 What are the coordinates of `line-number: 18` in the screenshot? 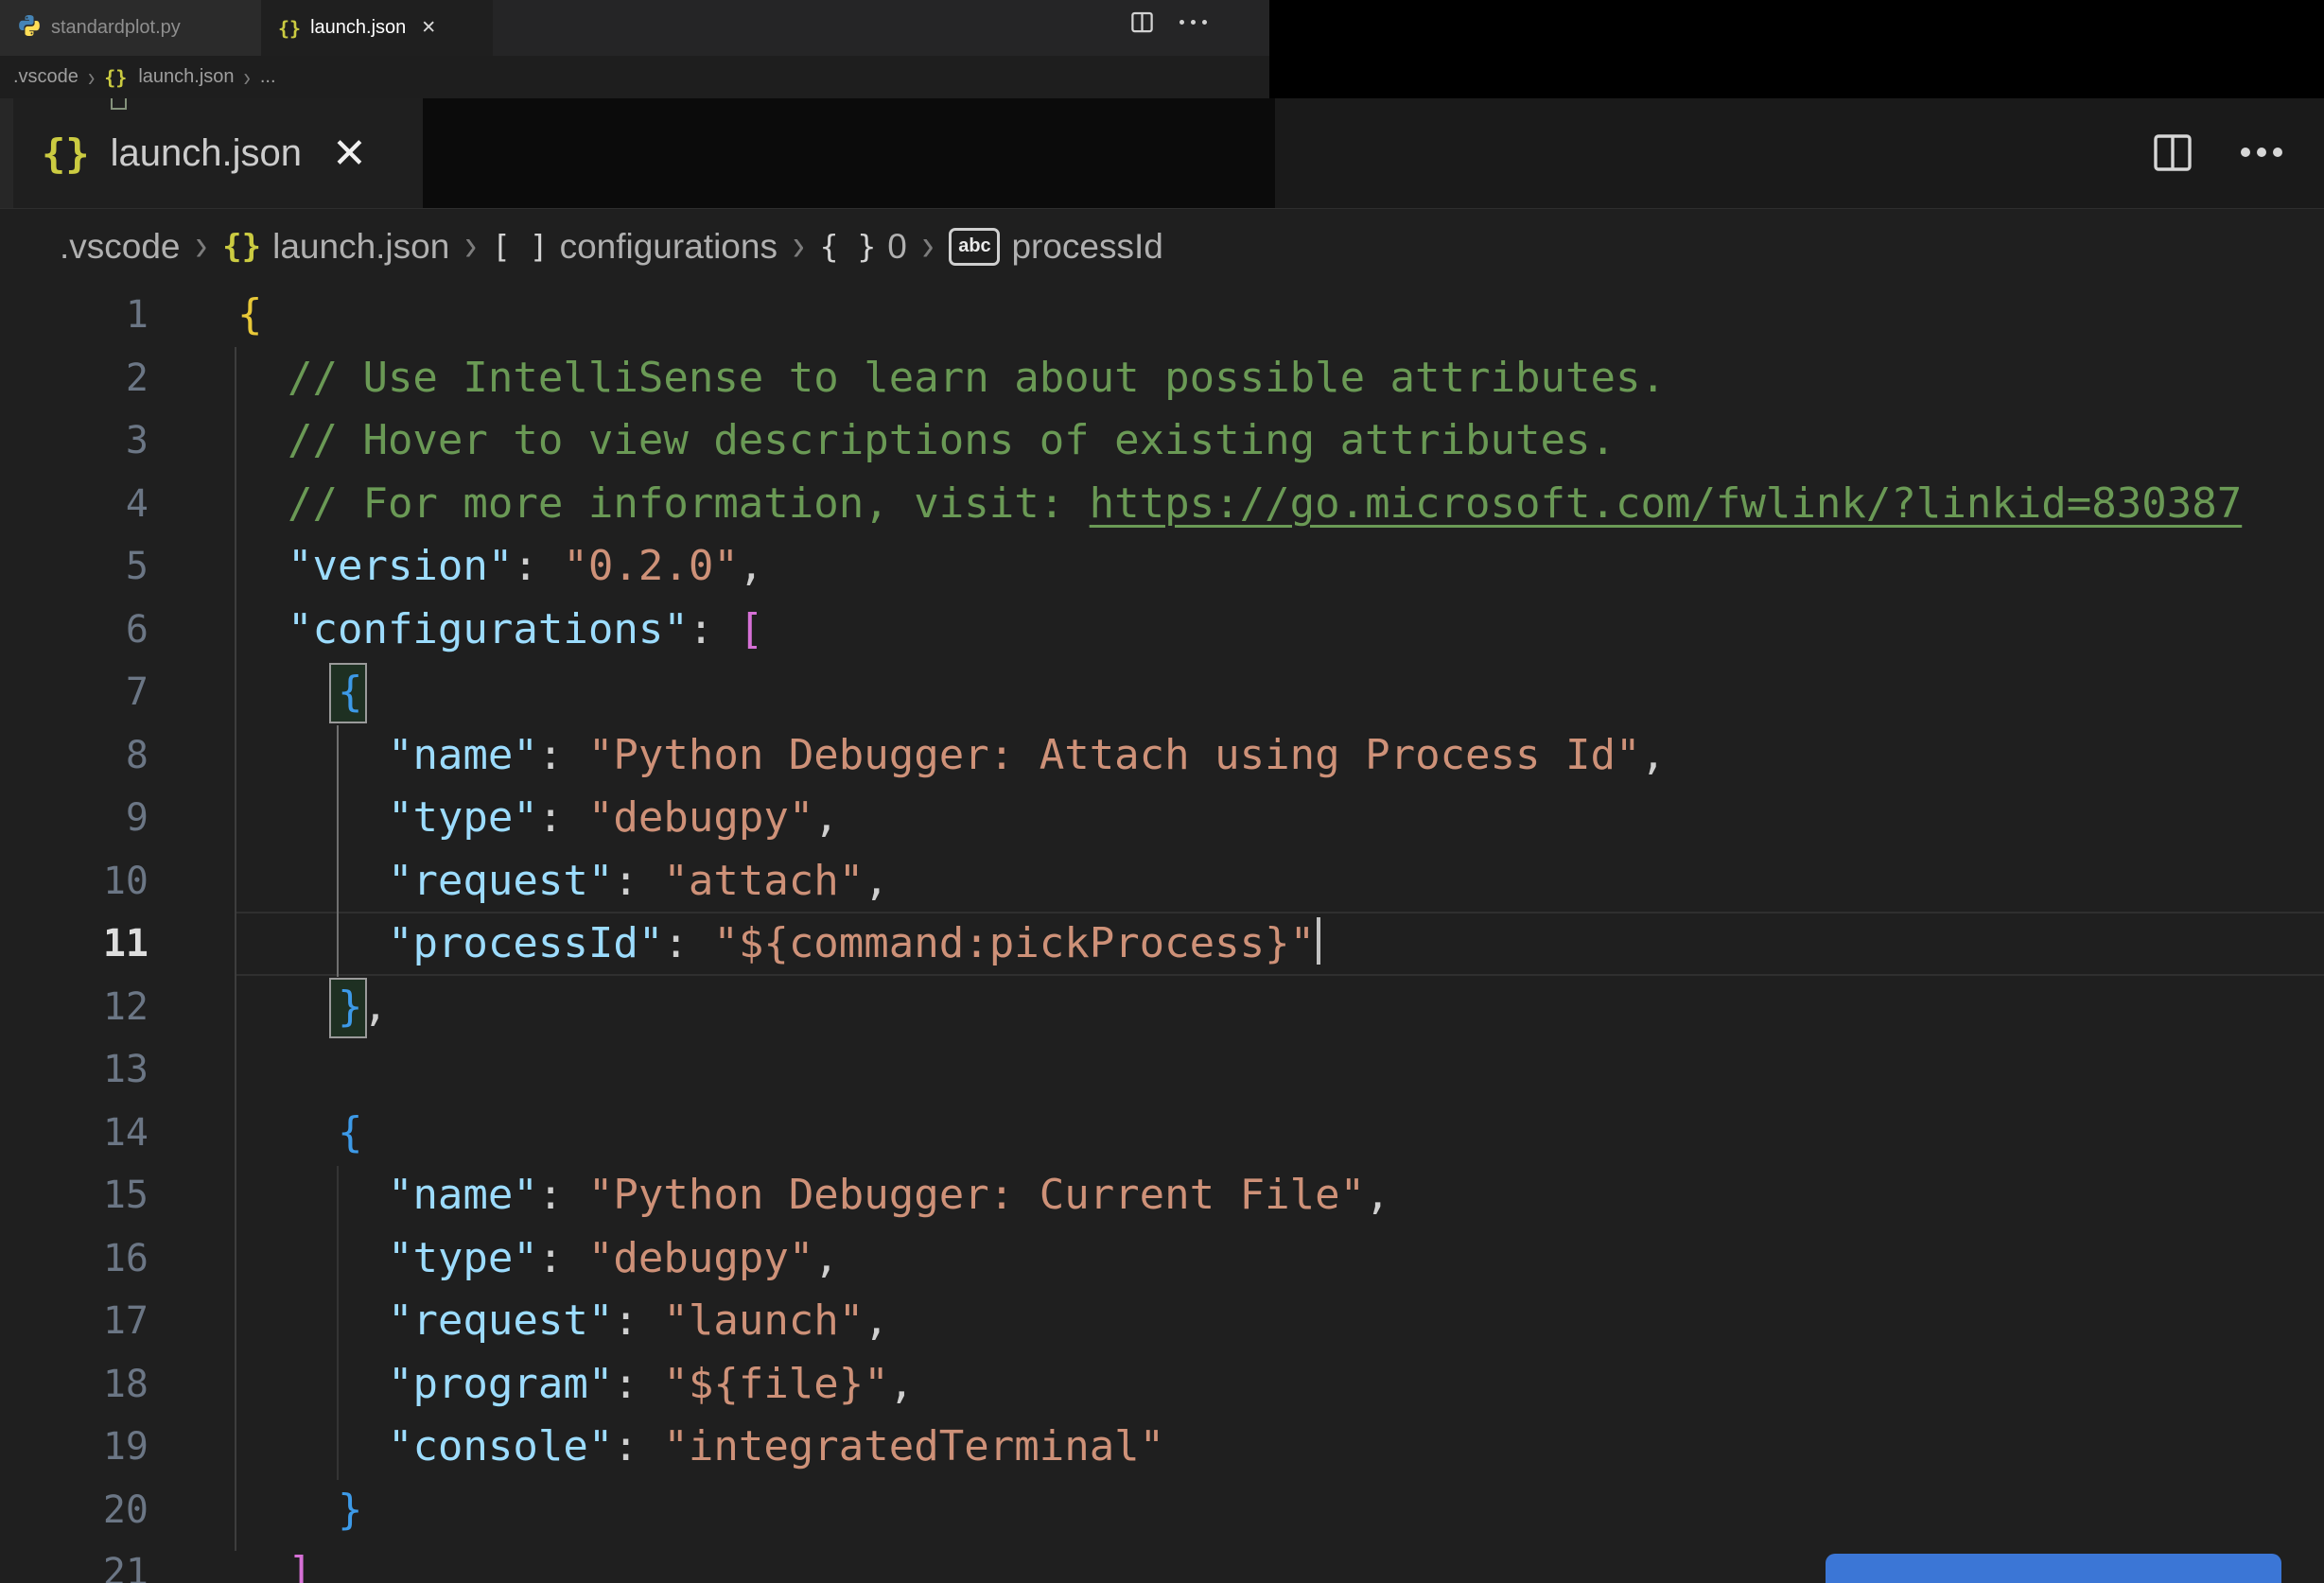 It's located at (74, 1385).